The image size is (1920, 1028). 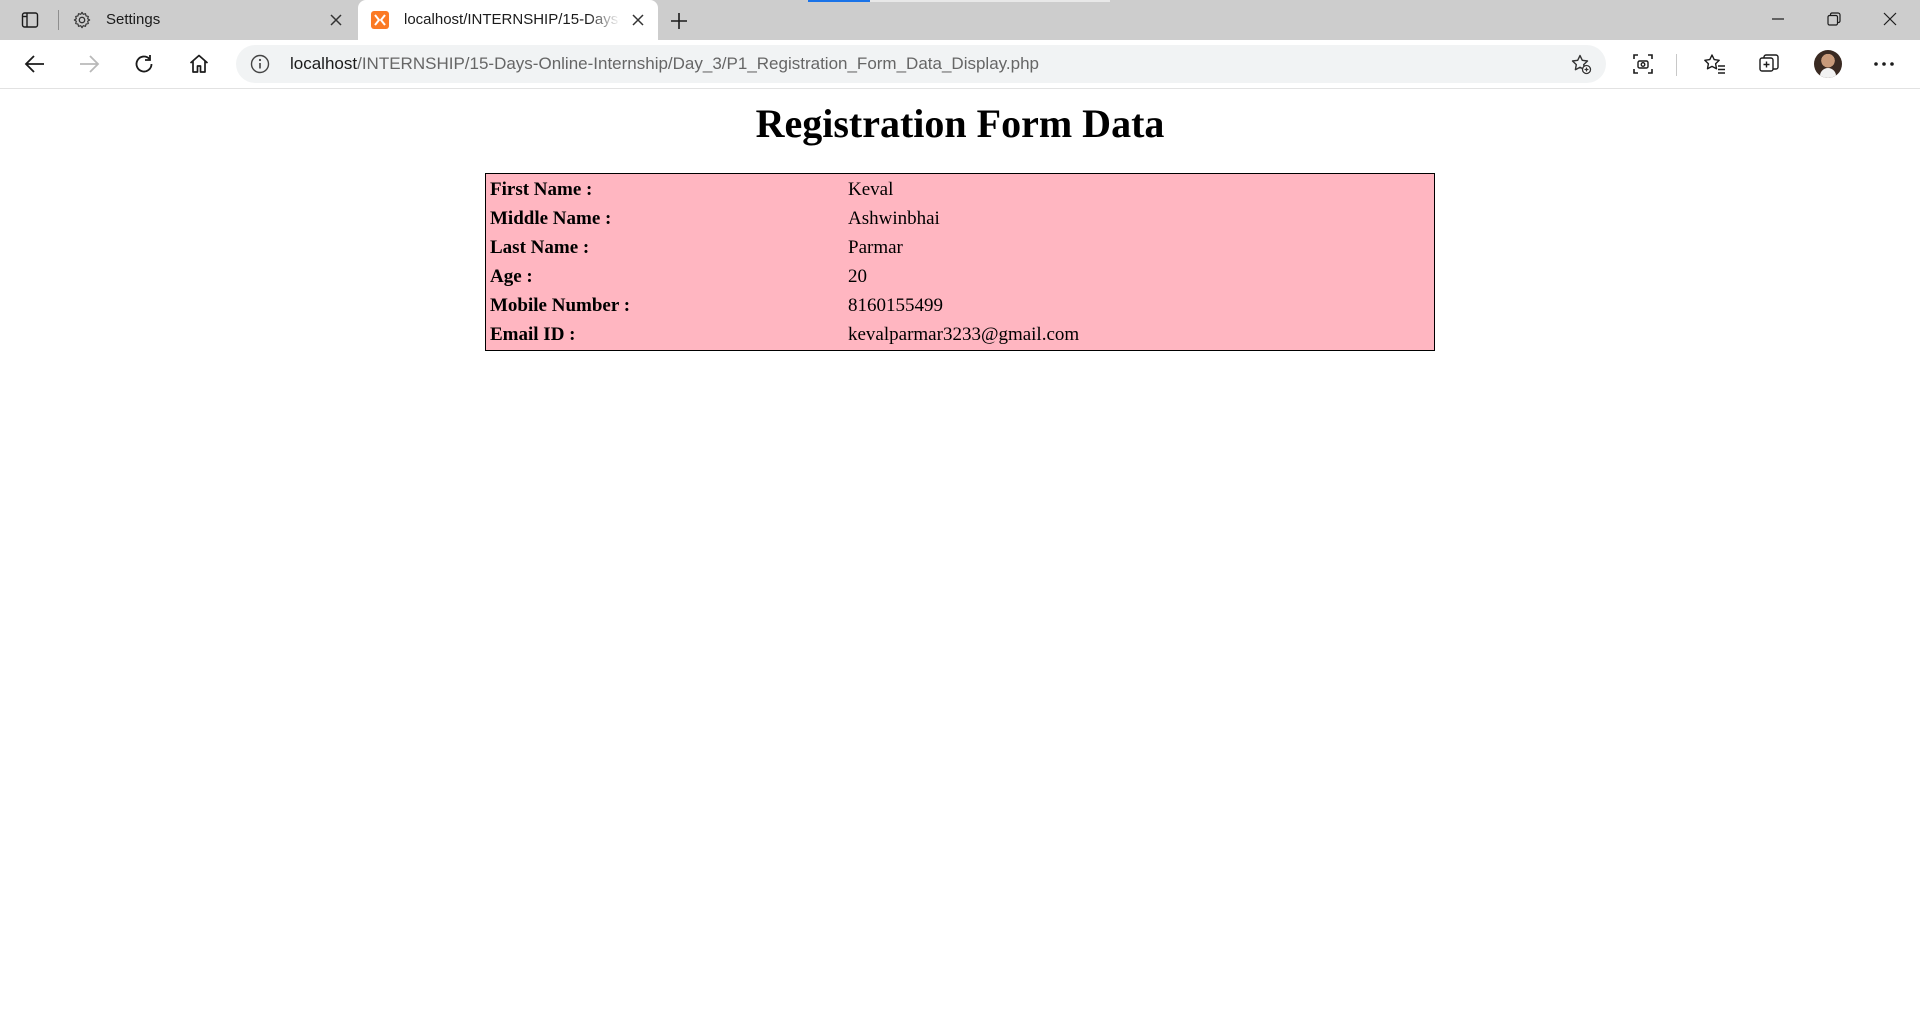 I want to click on new-tab-button, so click(x=679, y=21).